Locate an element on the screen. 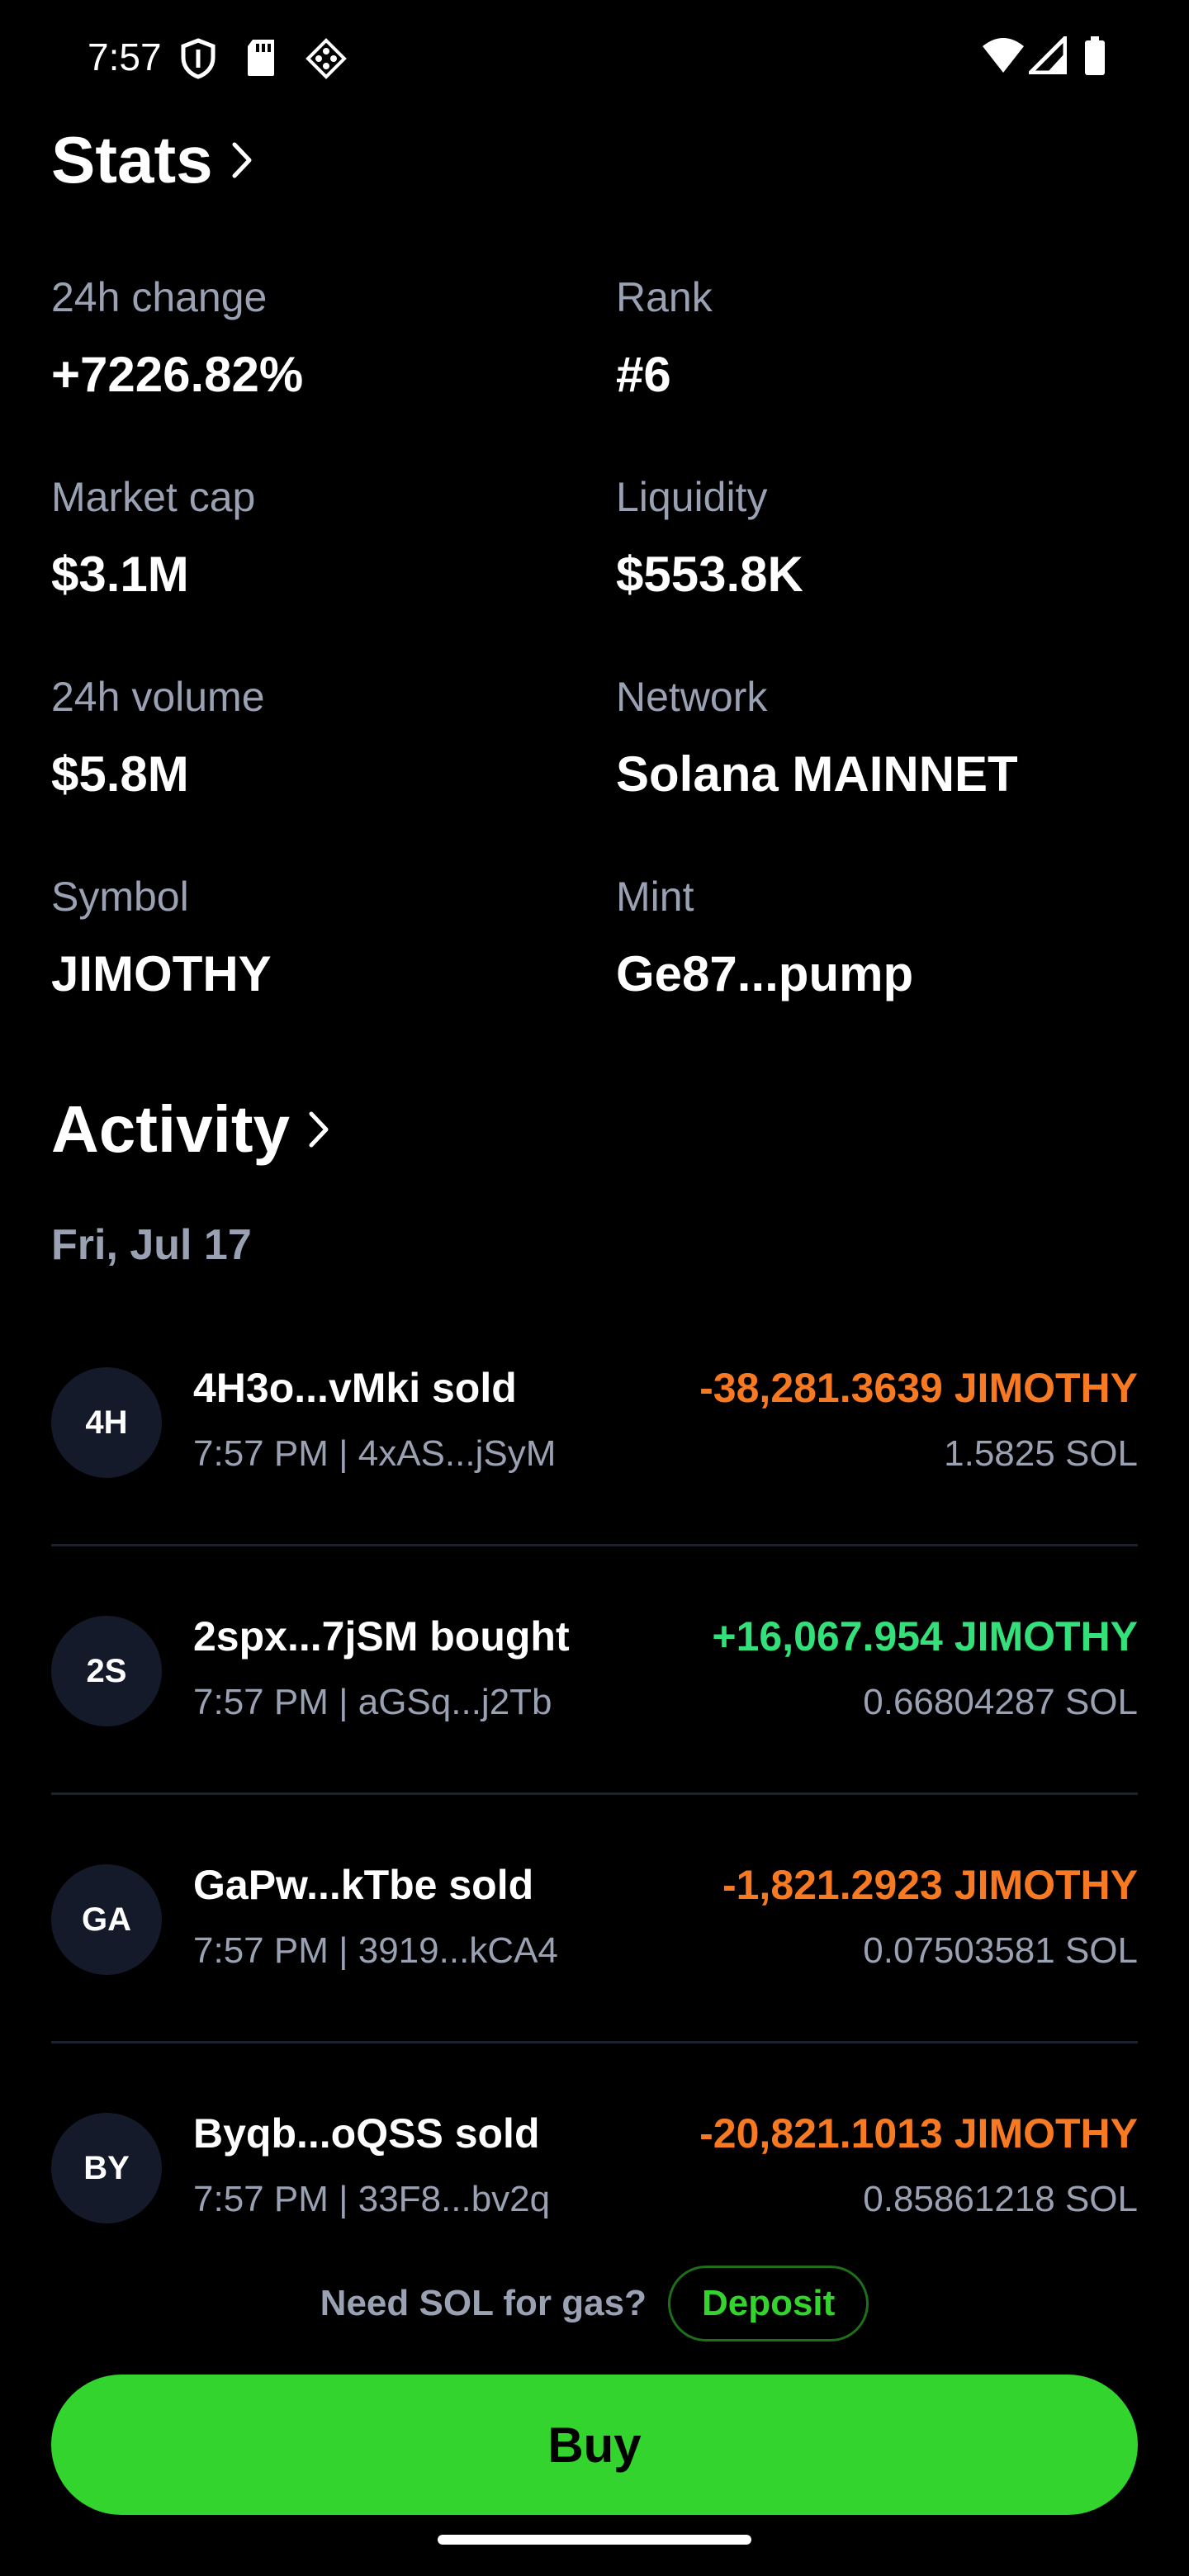  stat-value: Solana MAINNET is located at coordinates (817, 774).